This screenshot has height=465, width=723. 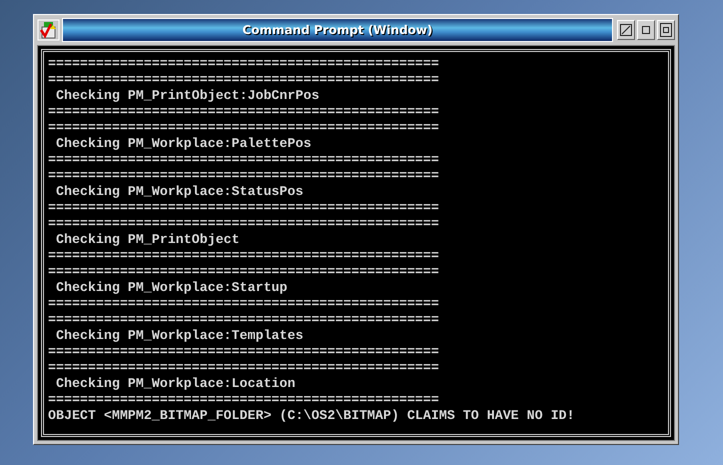 I want to click on small-square-icon, so click(x=646, y=30).